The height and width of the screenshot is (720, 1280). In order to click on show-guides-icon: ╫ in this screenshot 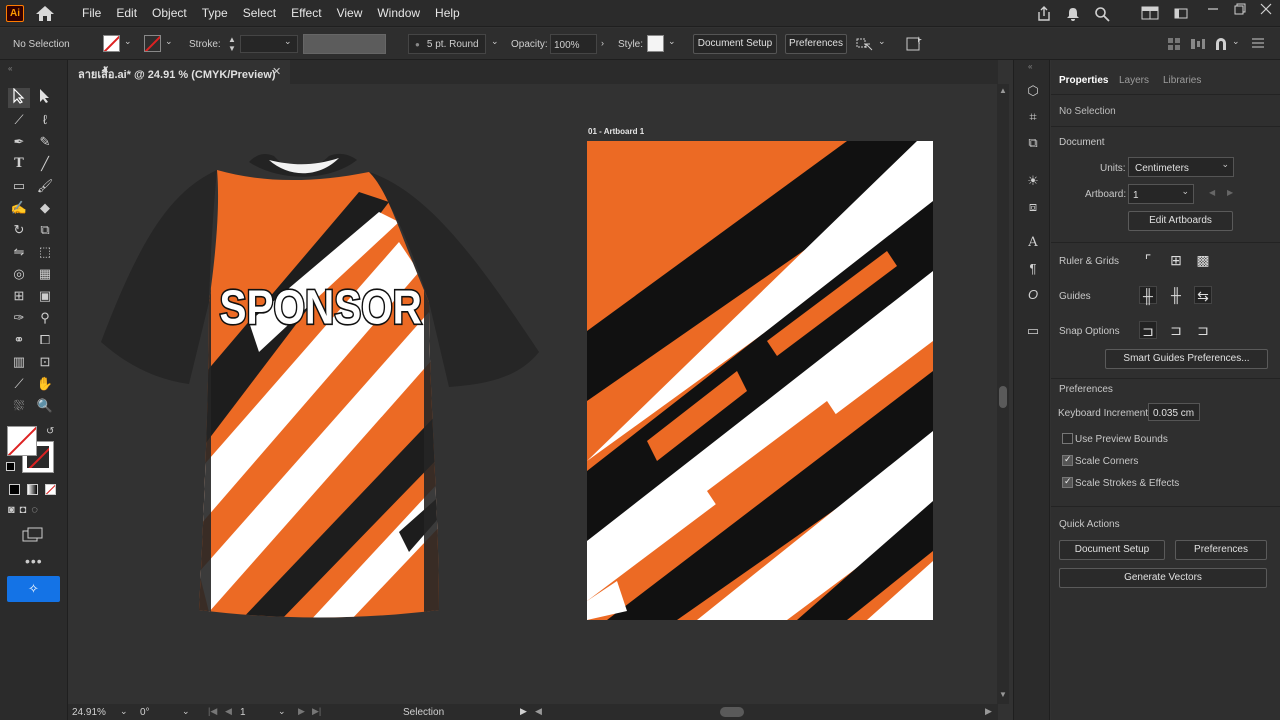, I will do `click(1148, 295)`.